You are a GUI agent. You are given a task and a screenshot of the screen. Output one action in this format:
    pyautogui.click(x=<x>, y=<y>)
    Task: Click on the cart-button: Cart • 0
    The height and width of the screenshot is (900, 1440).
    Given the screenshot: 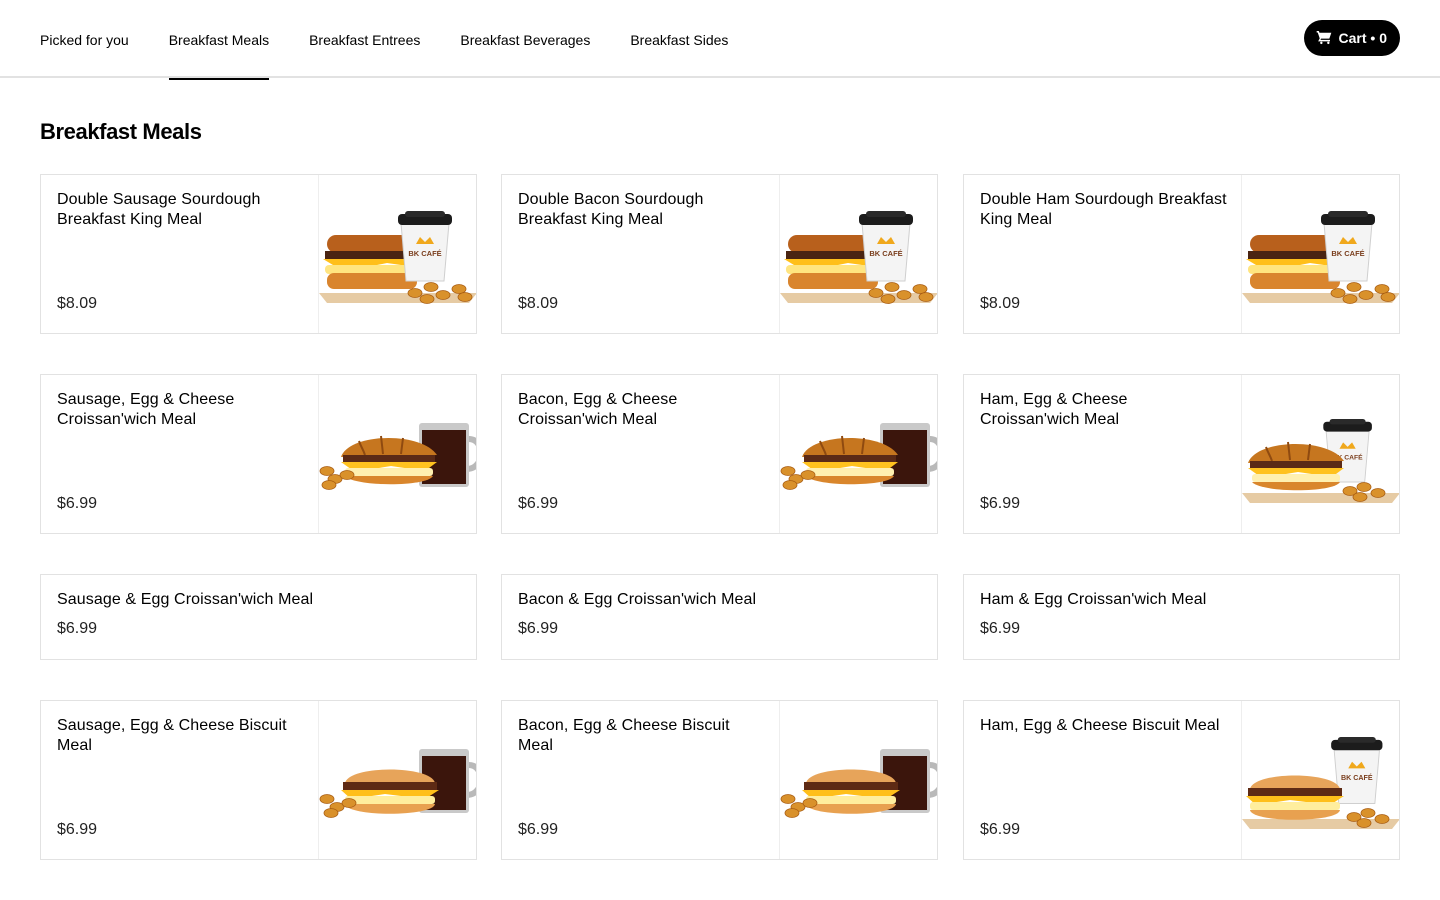 What is the action you would take?
    pyautogui.click(x=1351, y=38)
    